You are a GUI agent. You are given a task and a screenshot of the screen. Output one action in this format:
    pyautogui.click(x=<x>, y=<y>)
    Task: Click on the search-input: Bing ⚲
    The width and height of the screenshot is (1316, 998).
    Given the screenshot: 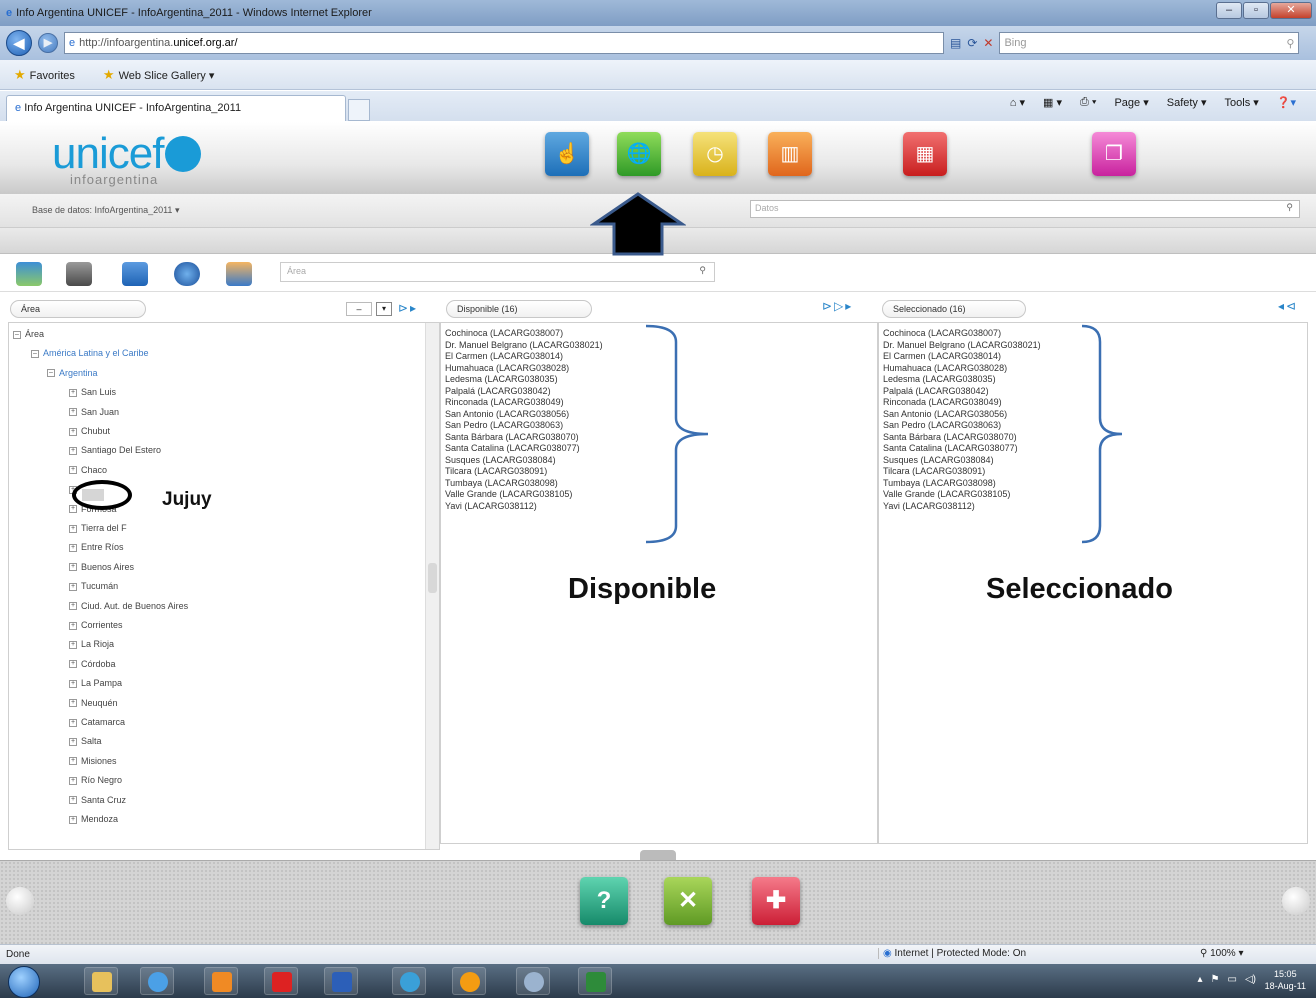 What is the action you would take?
    pyautogui.click(x=1149, y=43)
    